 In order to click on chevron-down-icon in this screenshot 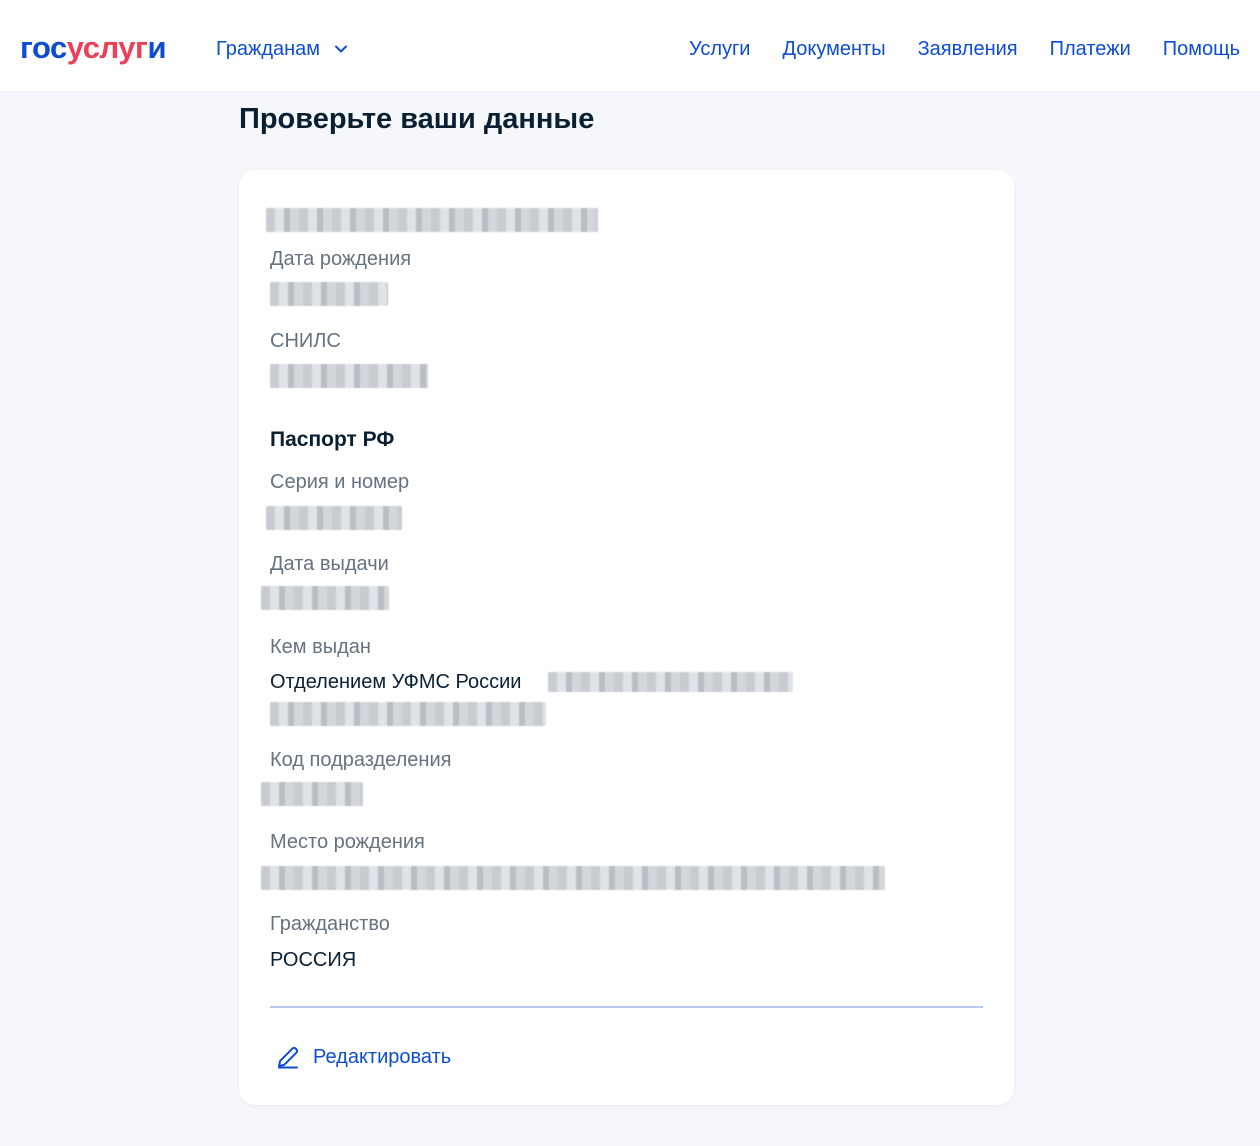, I will do `click(341, 49)`.